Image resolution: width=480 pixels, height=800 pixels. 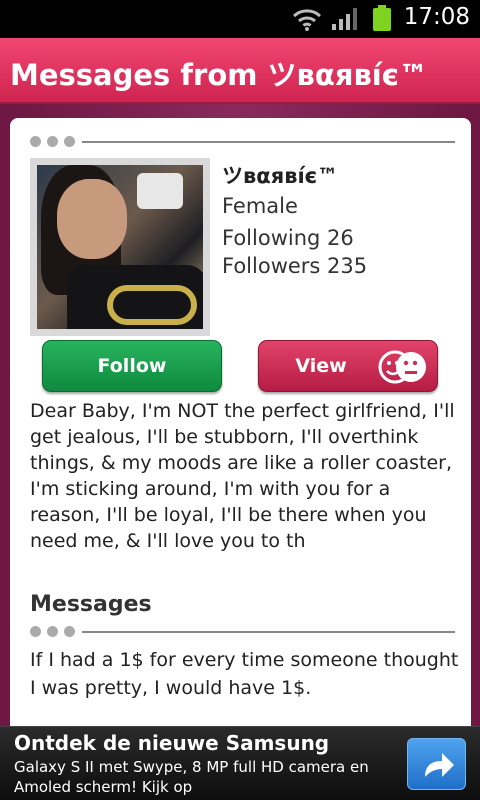 What do you see at coordinates (280, 176) in the screenshot?
I see `profile-name: ツвαявíє™` at bounding box center [280, 176].